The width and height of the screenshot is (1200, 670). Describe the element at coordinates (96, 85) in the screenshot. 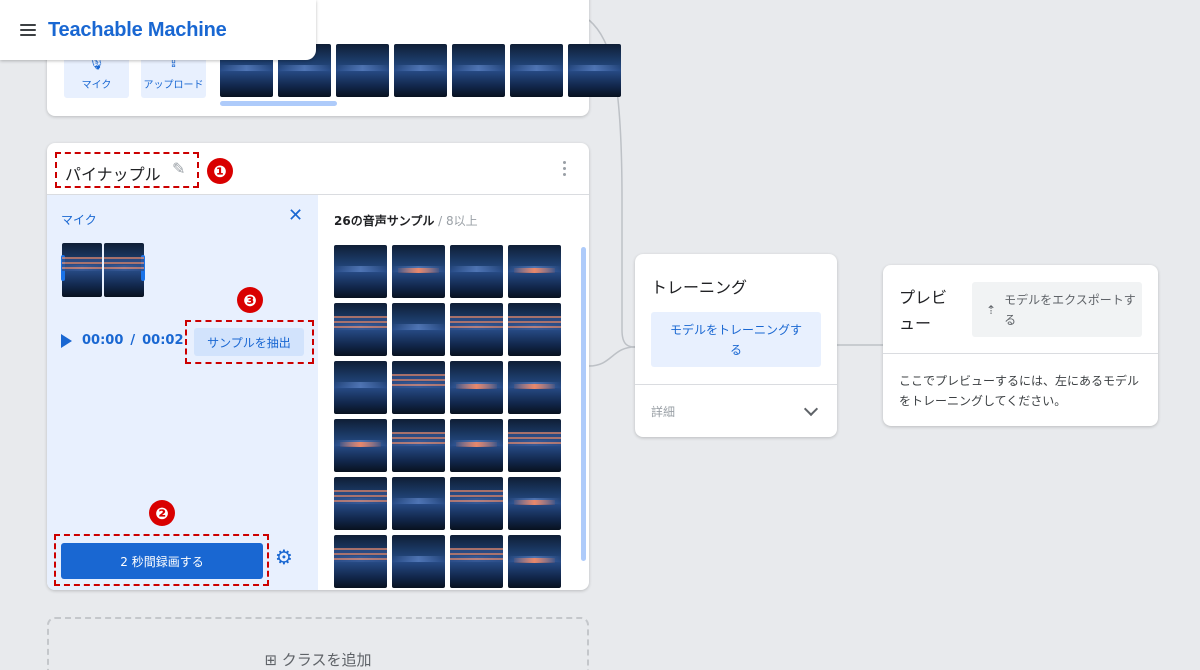

I see `mic-button-label: マイク` at that location.